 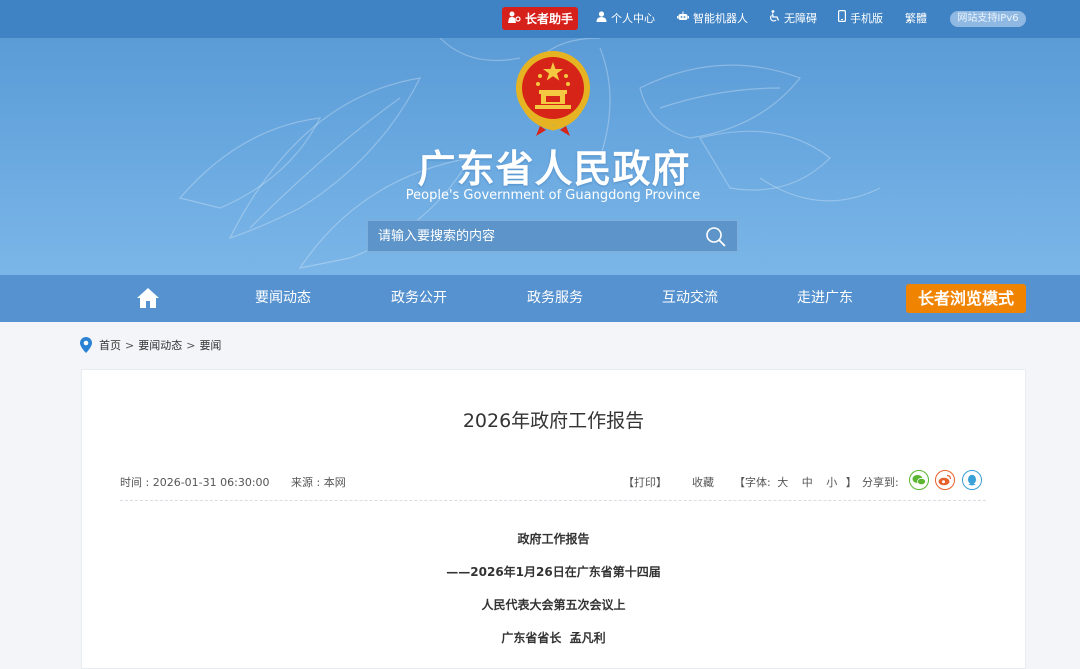 I want to click on nav-item-gov-affairs-public: 政务公开, so click(x=419, y=298).